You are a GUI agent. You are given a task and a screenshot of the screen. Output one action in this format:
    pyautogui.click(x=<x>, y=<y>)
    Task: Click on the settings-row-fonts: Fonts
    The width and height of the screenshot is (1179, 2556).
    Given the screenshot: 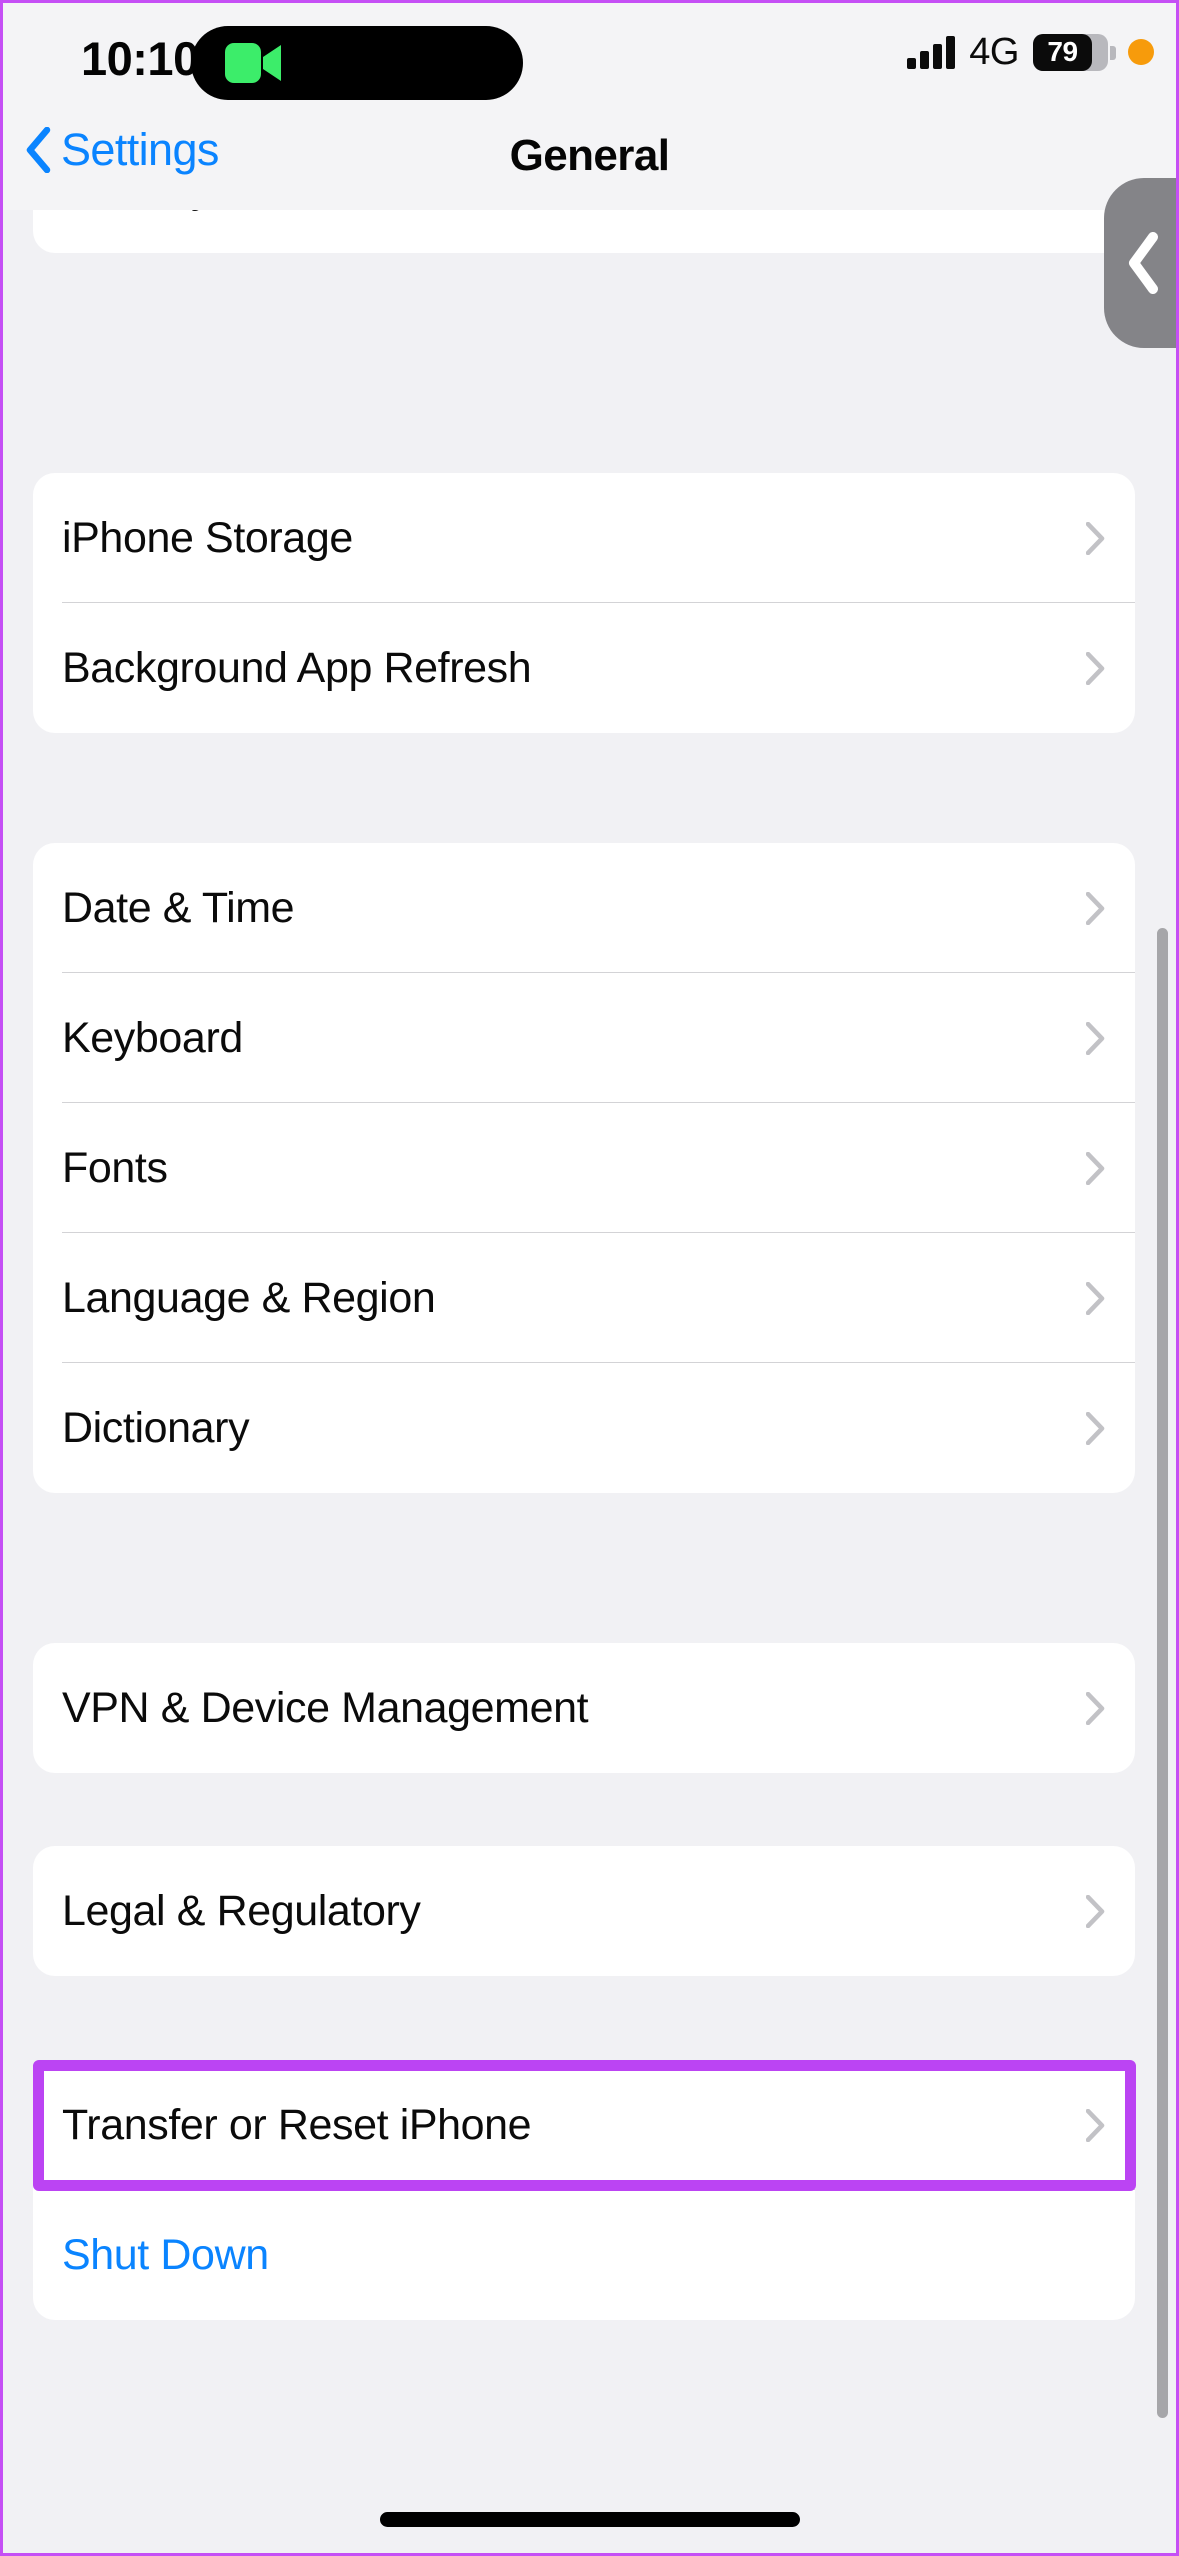 What is the action you would take?
    pyautogui.click(x=584, y=1168)
    